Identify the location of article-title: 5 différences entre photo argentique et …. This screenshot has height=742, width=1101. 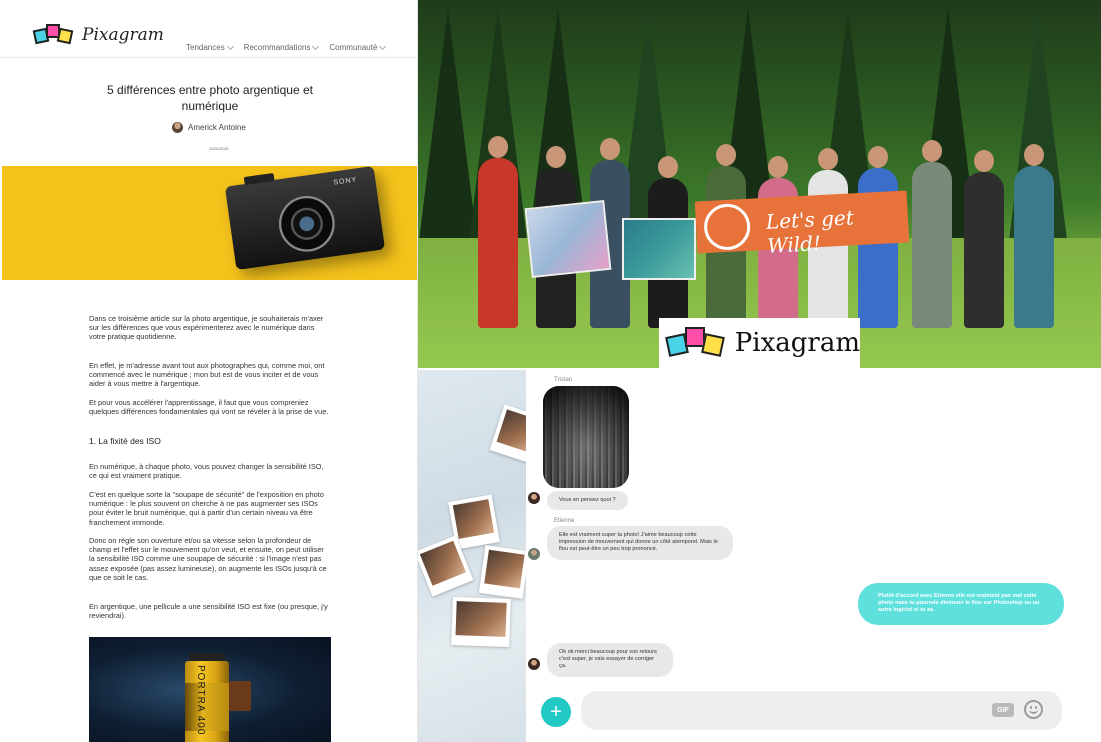
(210, 98).